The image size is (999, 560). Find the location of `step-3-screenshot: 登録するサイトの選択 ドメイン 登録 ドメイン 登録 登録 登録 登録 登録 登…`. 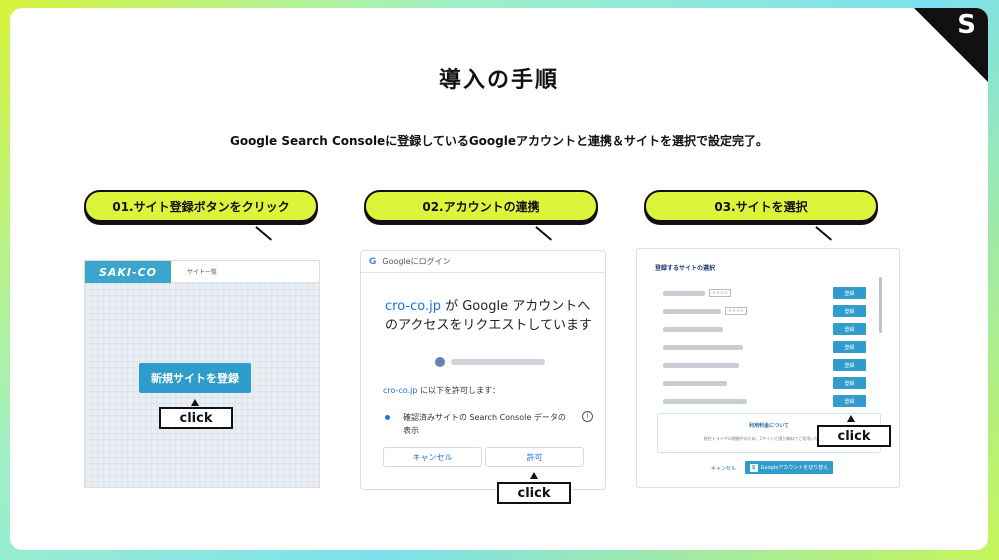

step-3-screenshot: 登録するサイトの選択 ドメイン 登録 ドメイン 登録 登録 登録 登録 登録 登… is located at coordinates (768, 368).